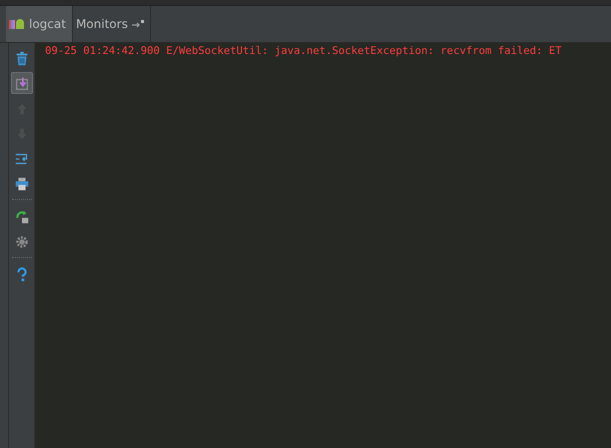 The width and height of the screenshot is (611, 448). What do you see at coordinates (39, 24) in the screenshot?
I see `tab: logcat` at bounding box center [39, 24].